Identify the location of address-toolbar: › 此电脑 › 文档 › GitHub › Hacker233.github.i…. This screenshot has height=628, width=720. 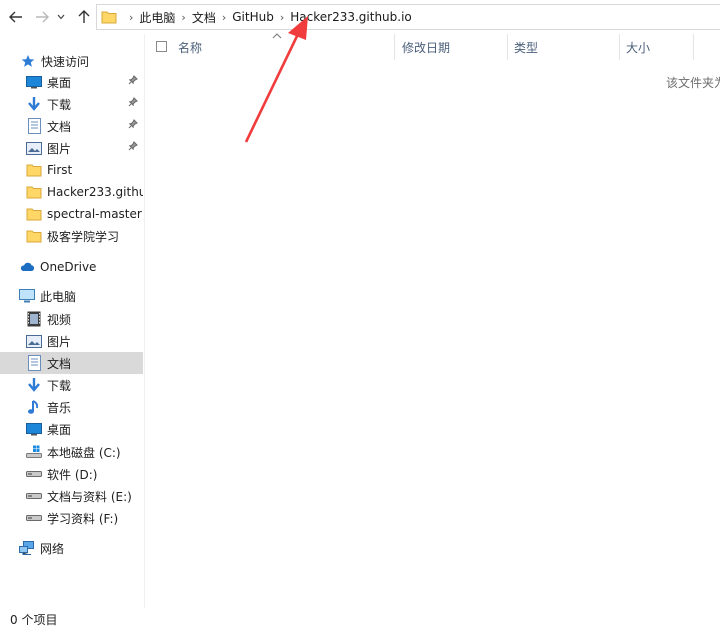
(360, 17).